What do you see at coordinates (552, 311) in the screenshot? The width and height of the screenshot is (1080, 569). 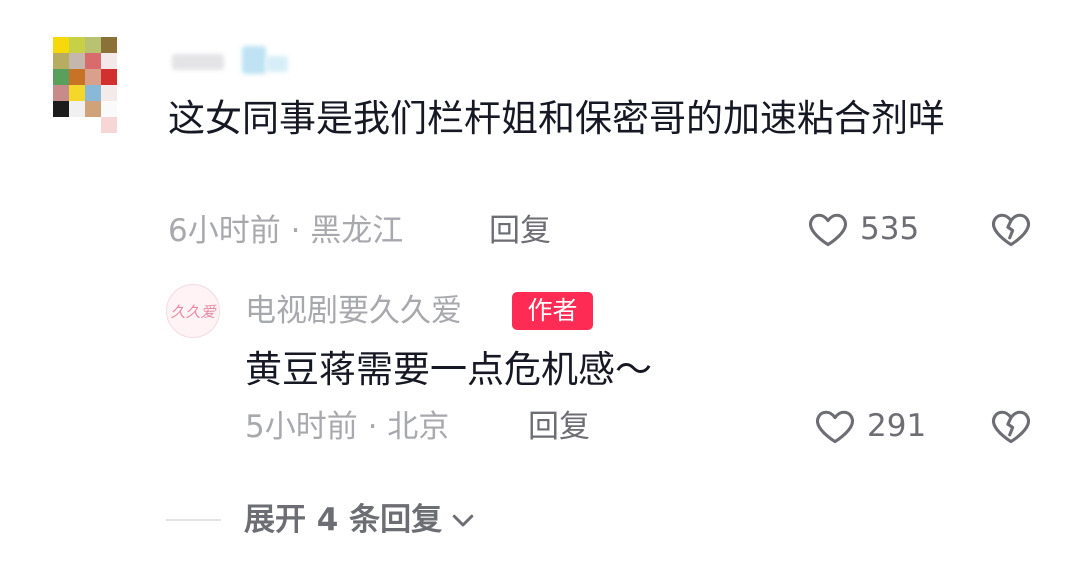 I see `author-badge: 作者` at bounding box center [552, 311].